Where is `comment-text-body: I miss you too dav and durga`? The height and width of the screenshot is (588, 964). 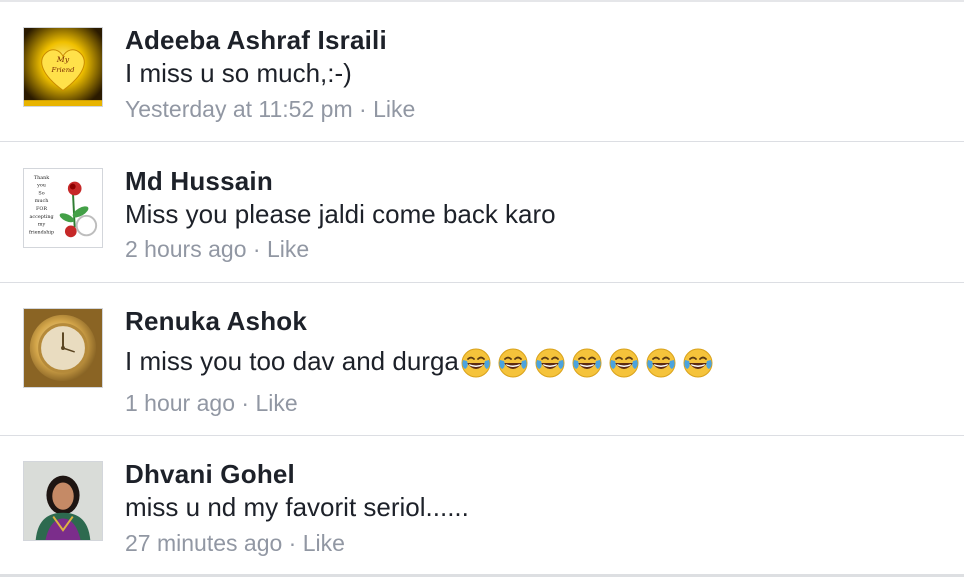 comment-text-body: I miss you too dav and durga is located at coordinates (292, 361).